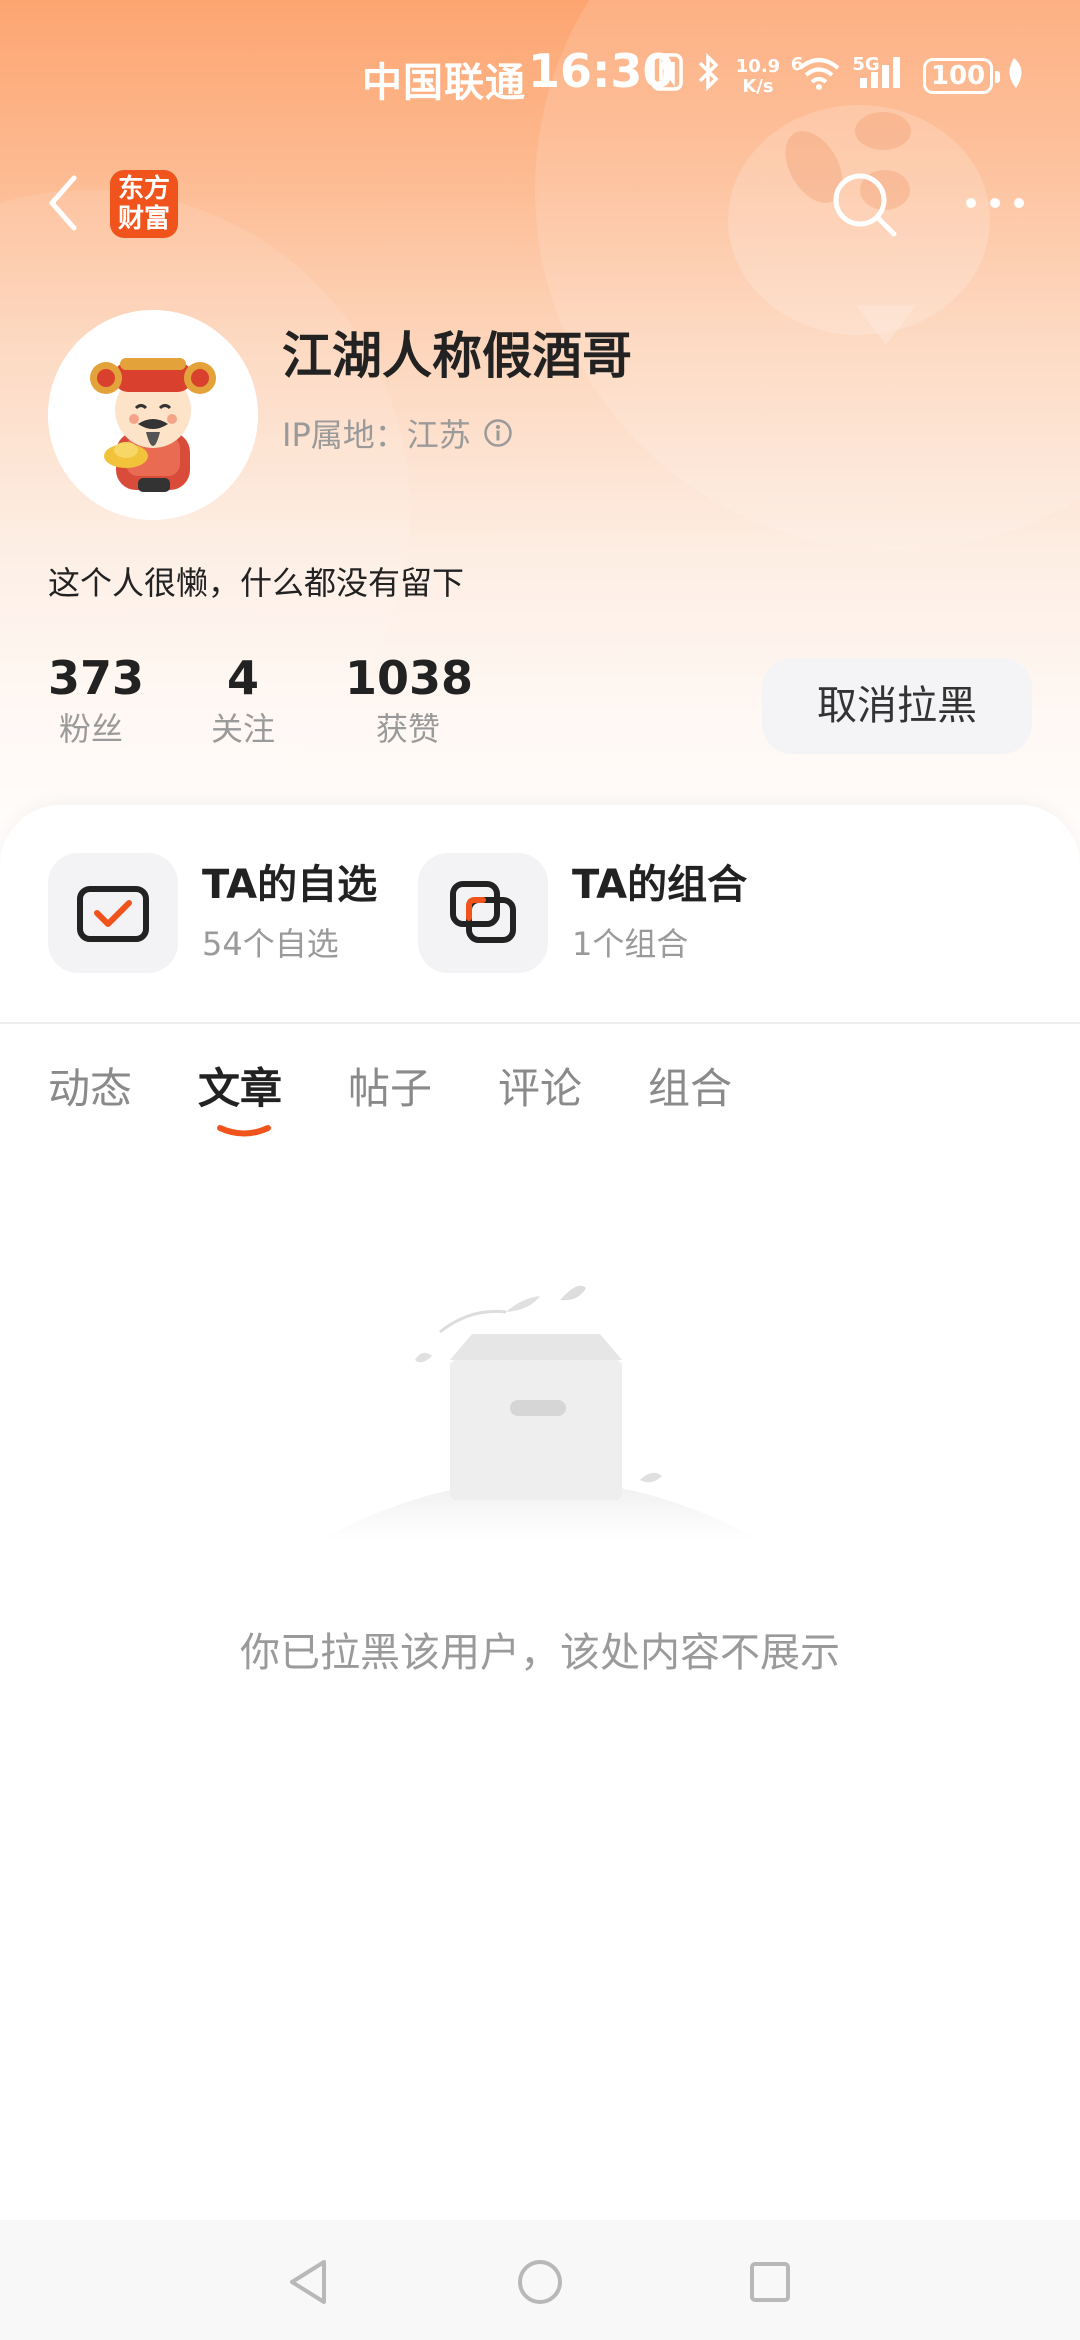  I want to click on avatar, so click(153, 415).